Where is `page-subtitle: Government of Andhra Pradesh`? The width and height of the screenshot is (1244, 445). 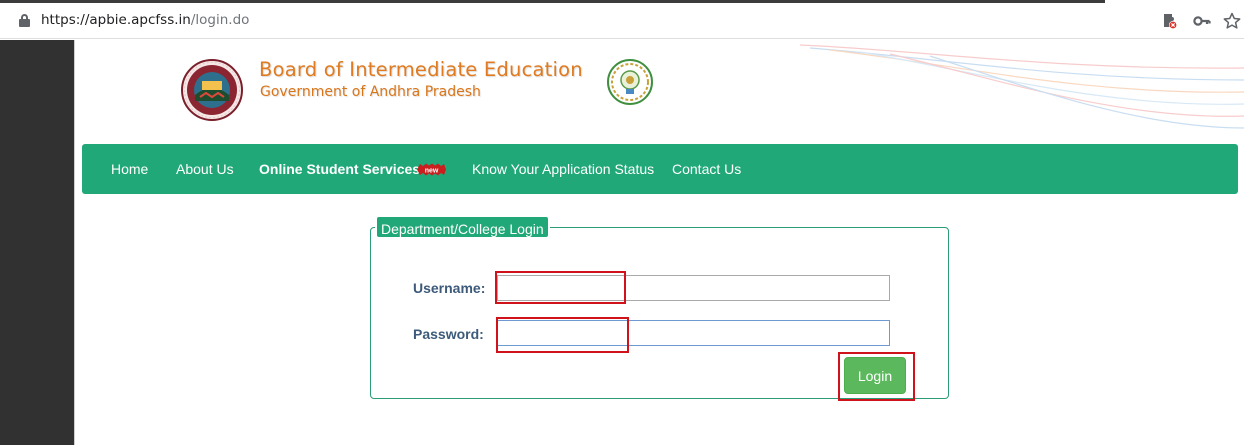 page-subtitle: Government of Andhra Pradesh is located at coordinates (370, 92).